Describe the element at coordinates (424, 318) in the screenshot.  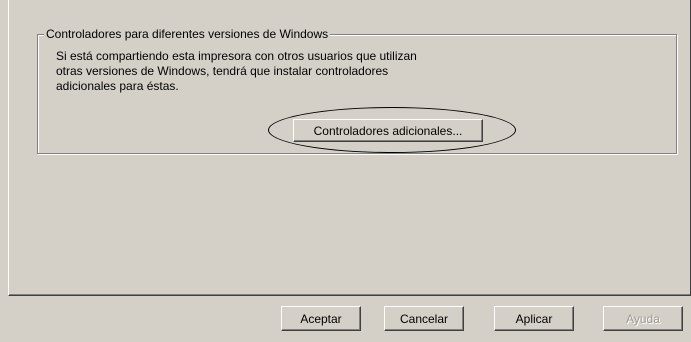
I see `cancel-button: Cancelar` at that location.